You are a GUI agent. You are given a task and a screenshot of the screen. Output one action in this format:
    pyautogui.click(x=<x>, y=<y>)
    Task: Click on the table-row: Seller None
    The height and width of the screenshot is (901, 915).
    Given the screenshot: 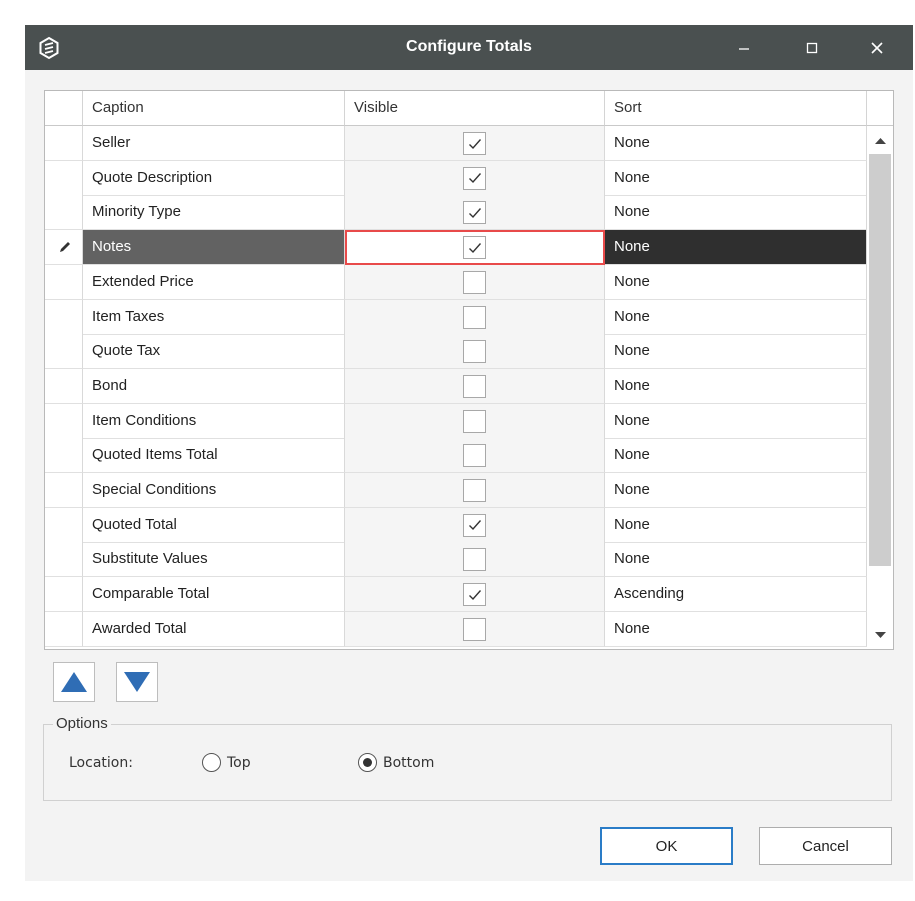 What is the action you would take?
    pyautogui.click(x=456, y=143)
    